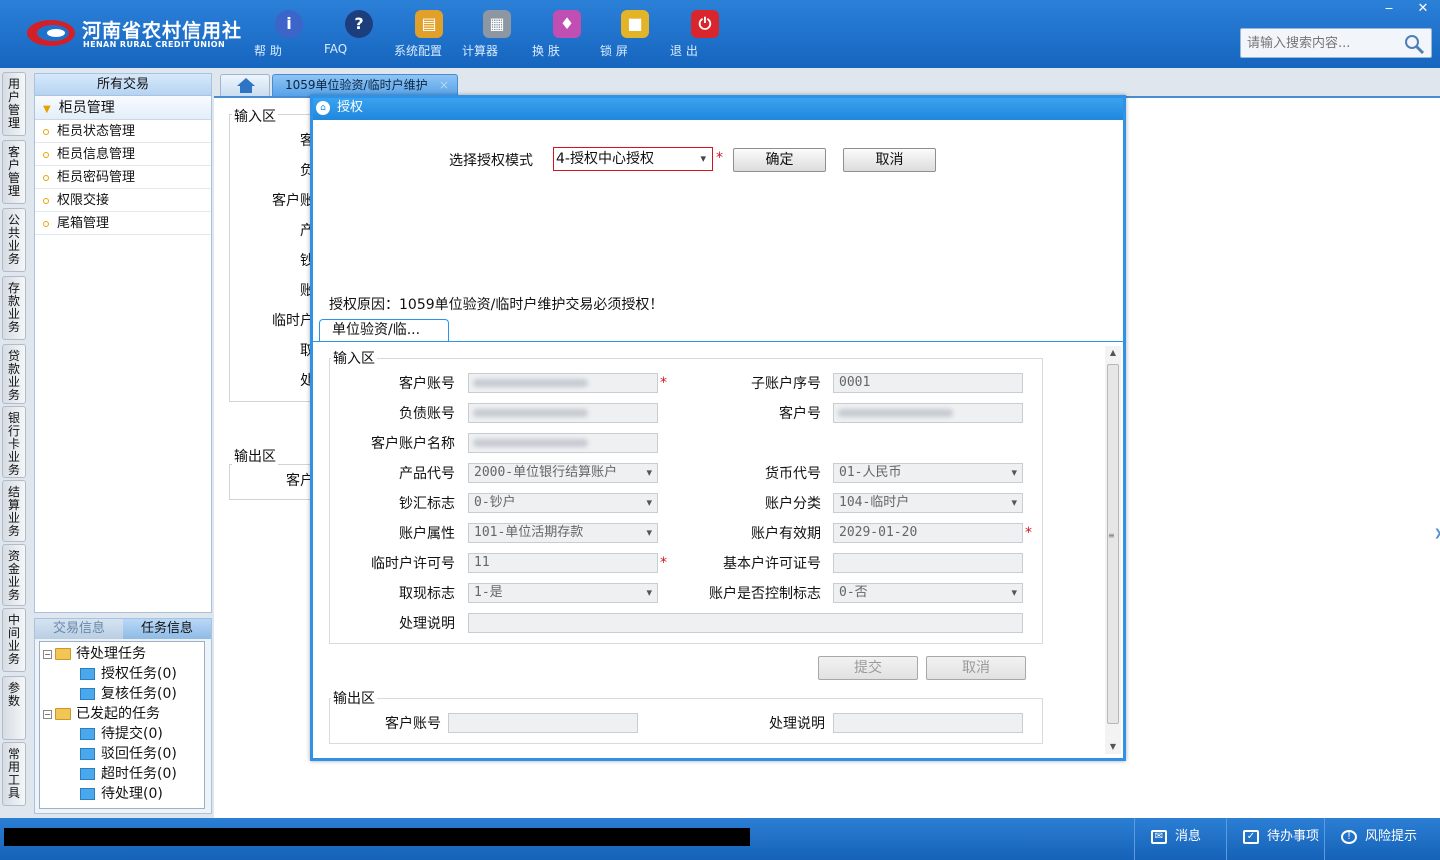 The height and width of the screenshot is (860, 1440). I want to click on exit-button: ⏻ 退 出, so click(705, 34).